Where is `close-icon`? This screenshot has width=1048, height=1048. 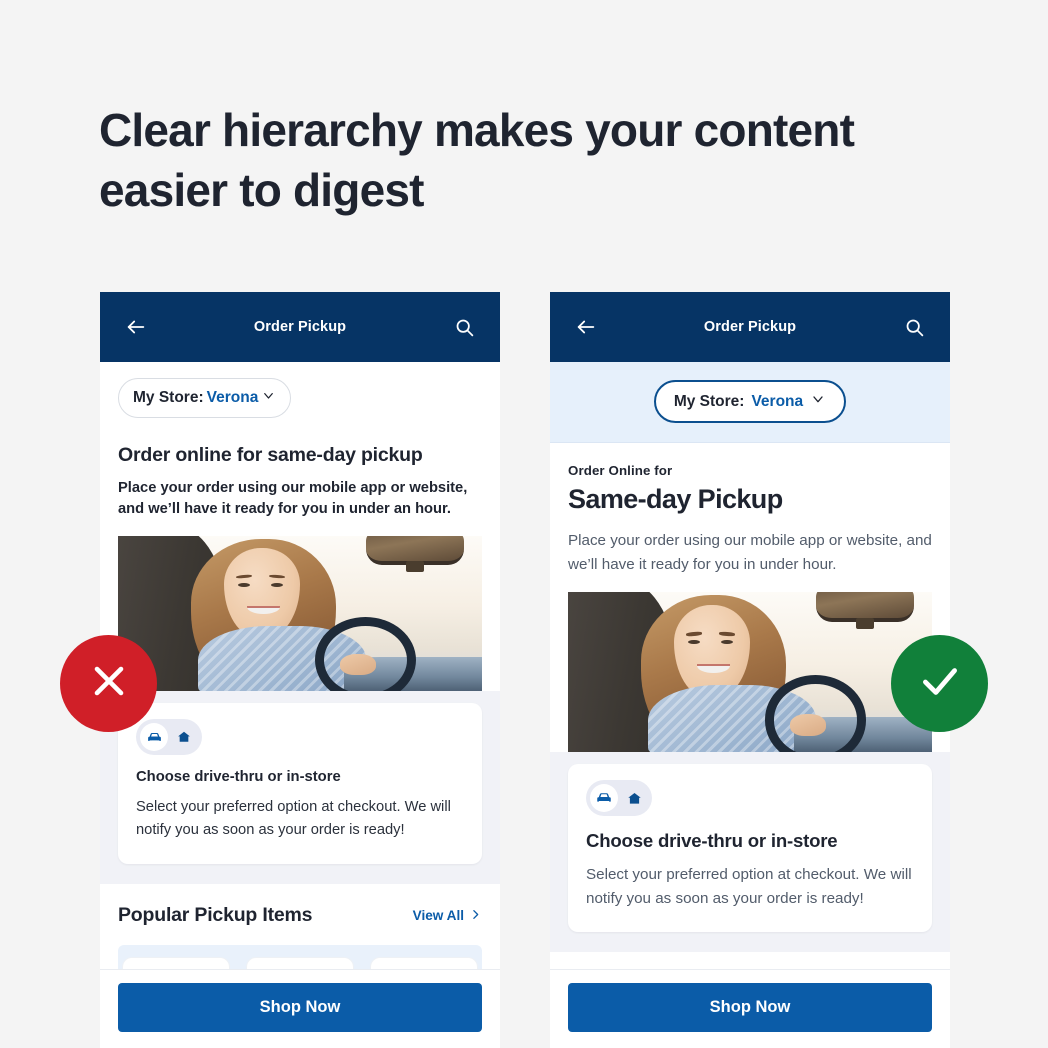
close-icon is located at coordinates (109, 683).